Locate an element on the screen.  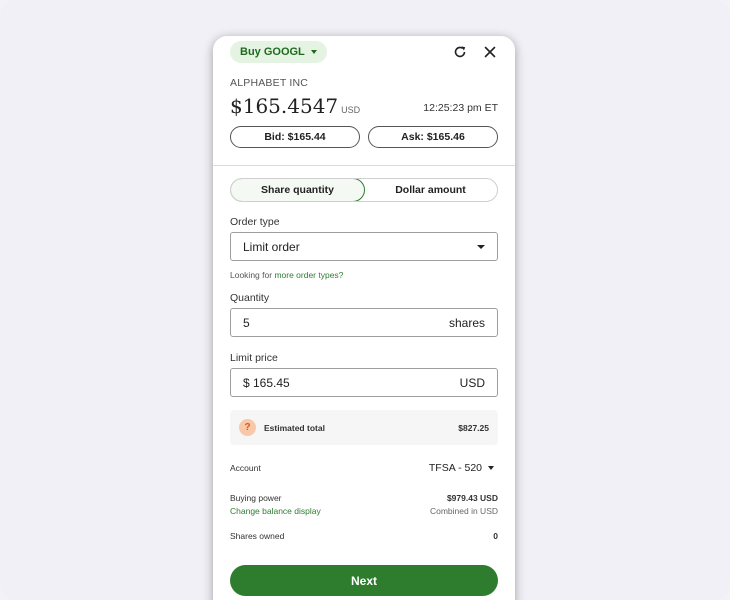
estimated-total-label-group: ? Estimated total is located at coordinates (282, 427).